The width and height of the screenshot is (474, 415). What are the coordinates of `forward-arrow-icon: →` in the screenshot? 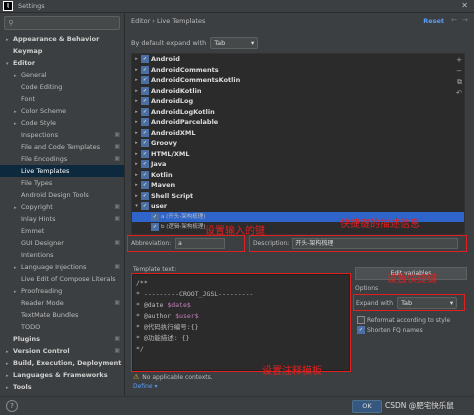 It's located at (465, 20).